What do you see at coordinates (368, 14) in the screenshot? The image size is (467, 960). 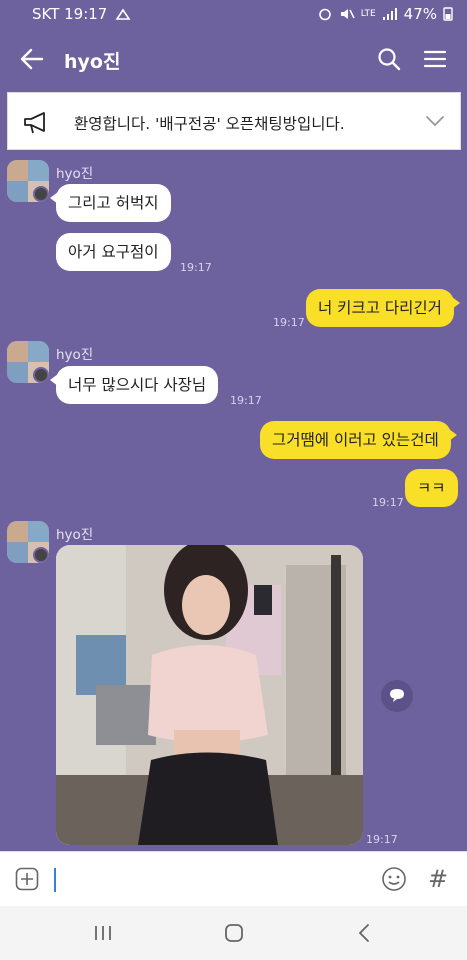 I see `lte-label: LTE` at bounding box center [368, 14].